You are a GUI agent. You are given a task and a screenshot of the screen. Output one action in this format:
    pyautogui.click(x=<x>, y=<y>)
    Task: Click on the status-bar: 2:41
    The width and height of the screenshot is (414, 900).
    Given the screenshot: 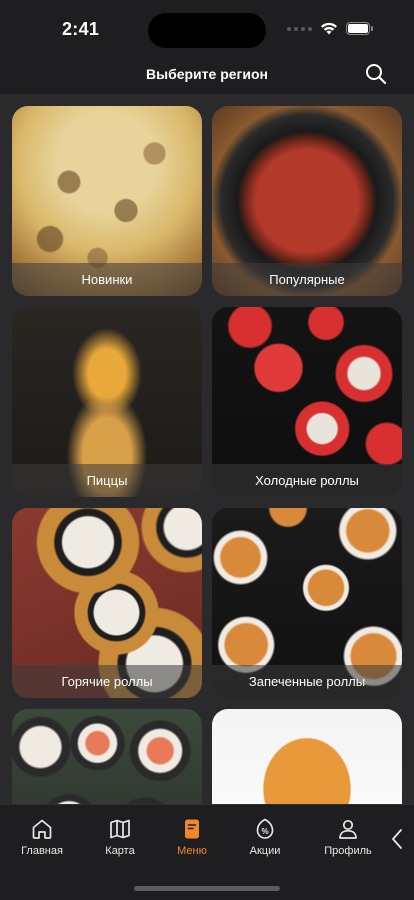 What is the action you would take?
    pyautogui.click(x=207, y=29)
    